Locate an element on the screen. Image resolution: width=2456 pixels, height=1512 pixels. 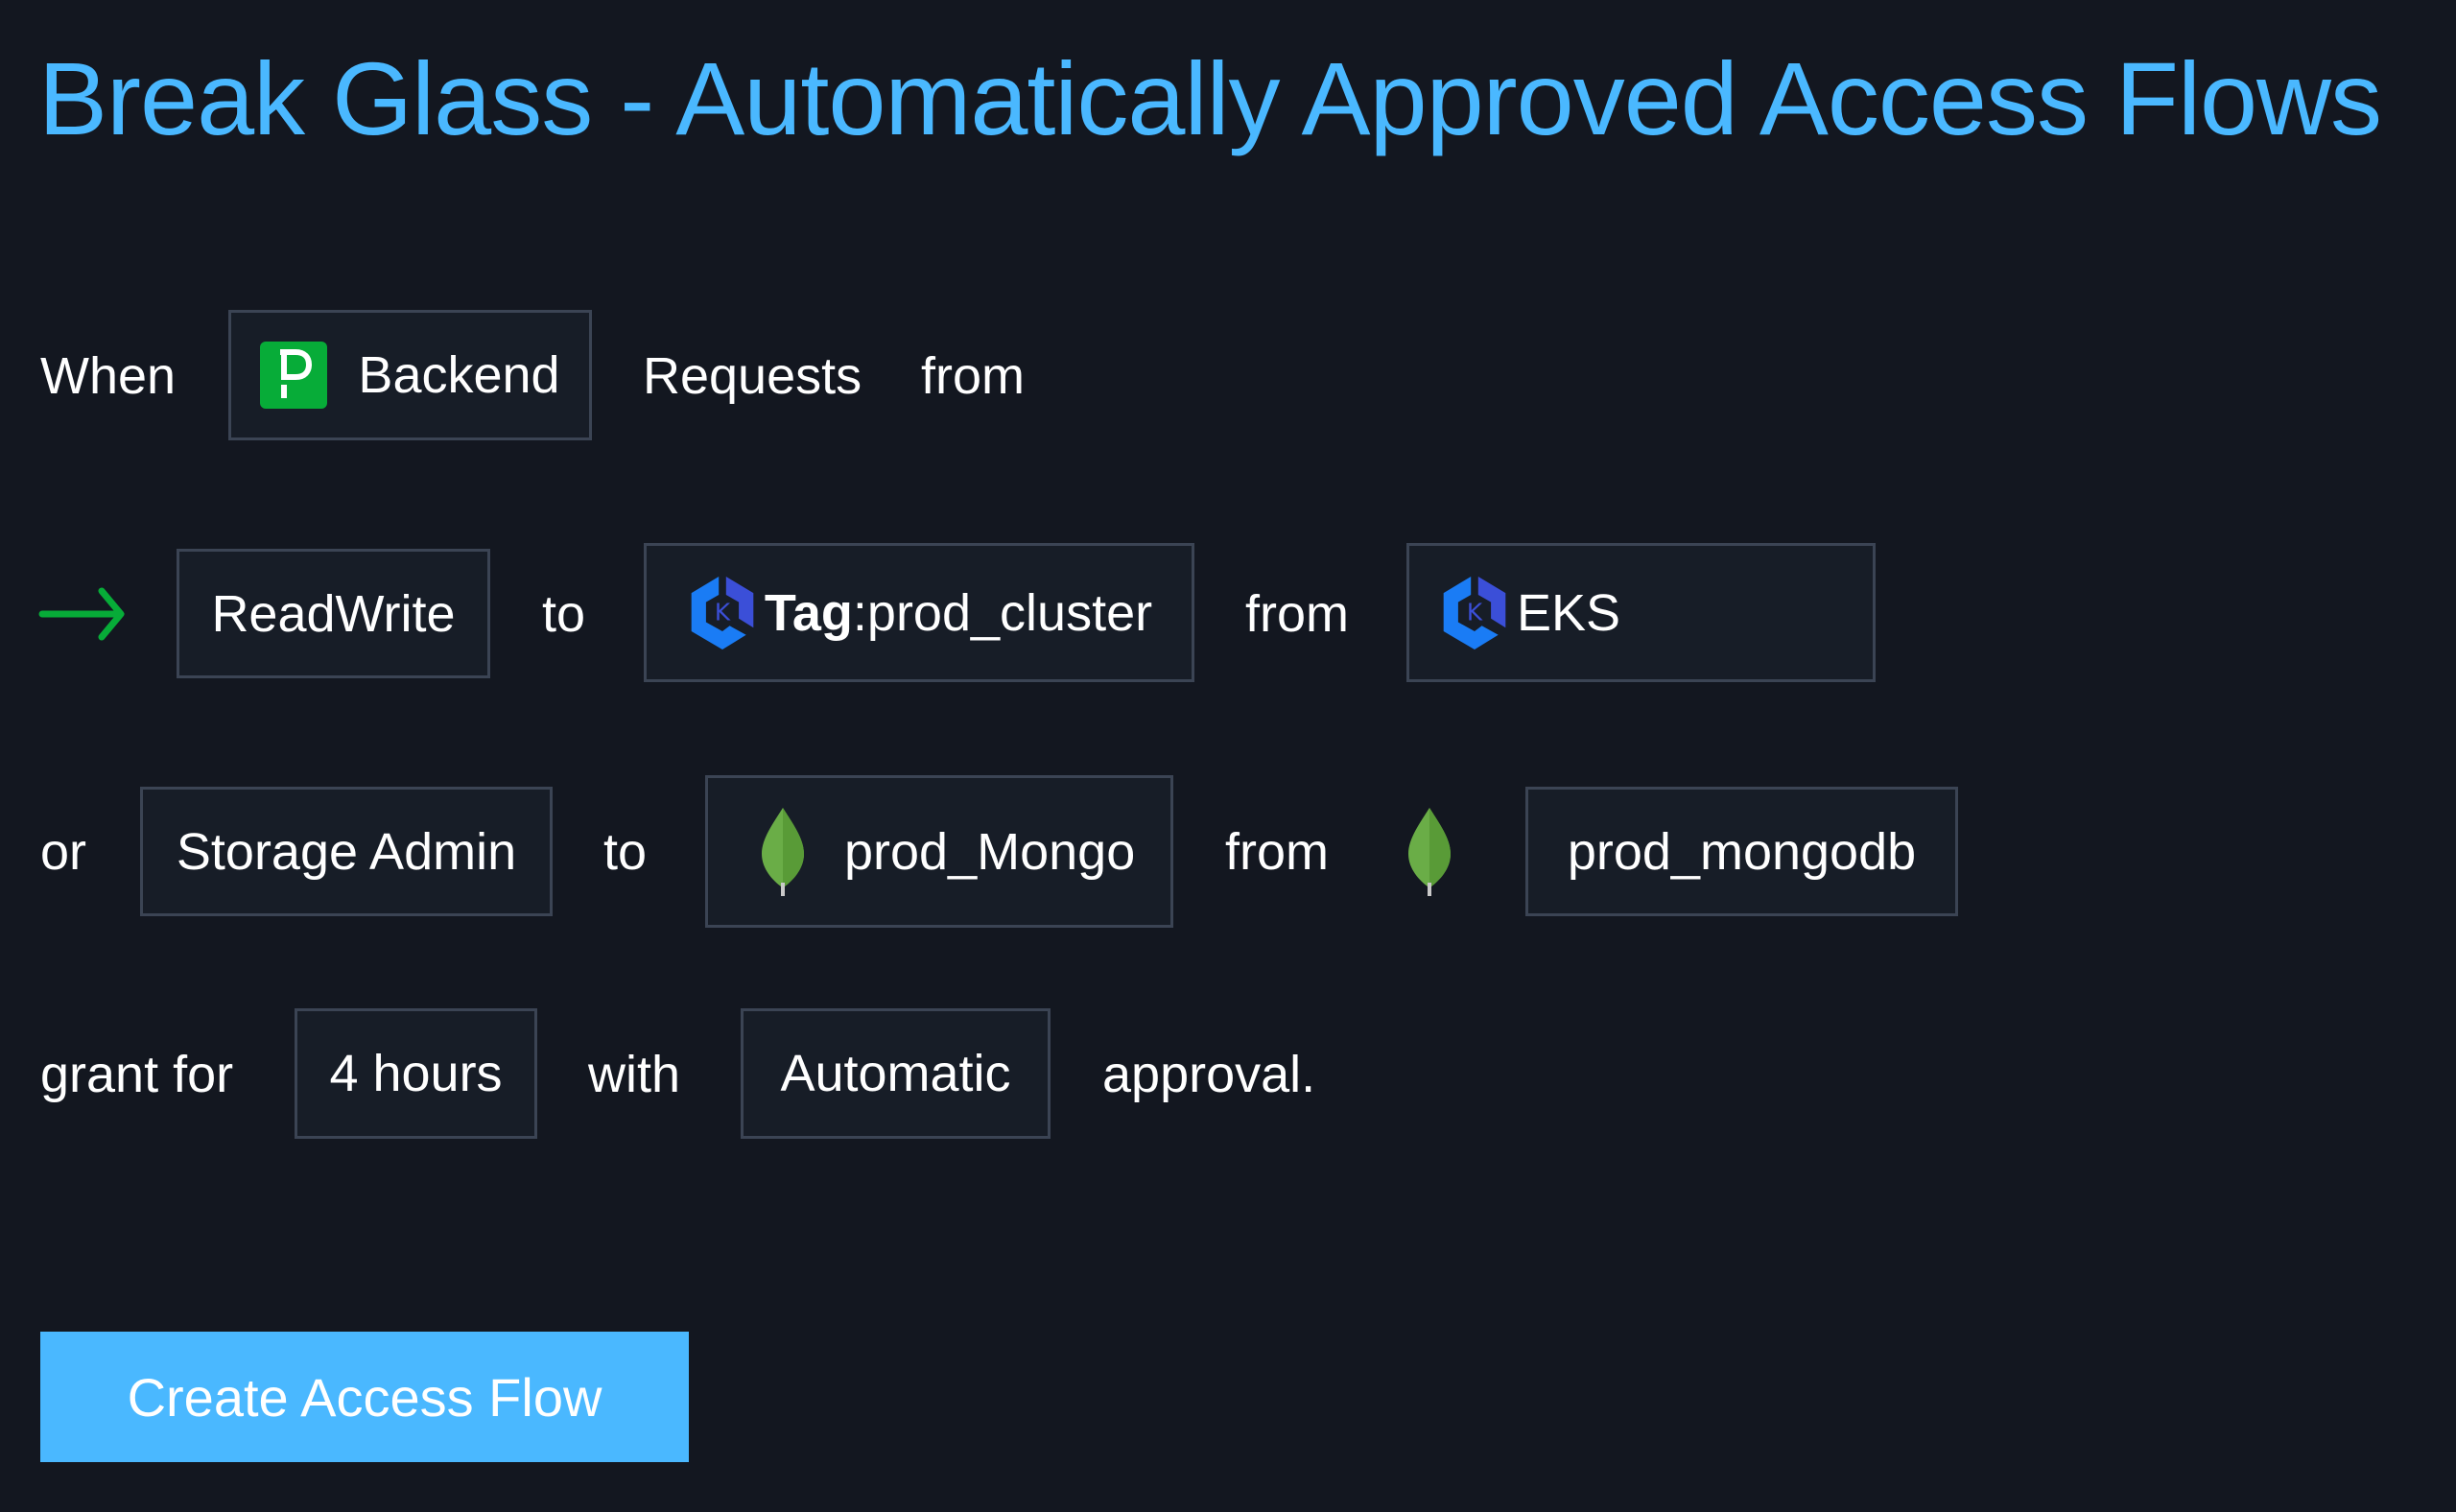
arrow-right-icon is located at coordinates (84, 616).